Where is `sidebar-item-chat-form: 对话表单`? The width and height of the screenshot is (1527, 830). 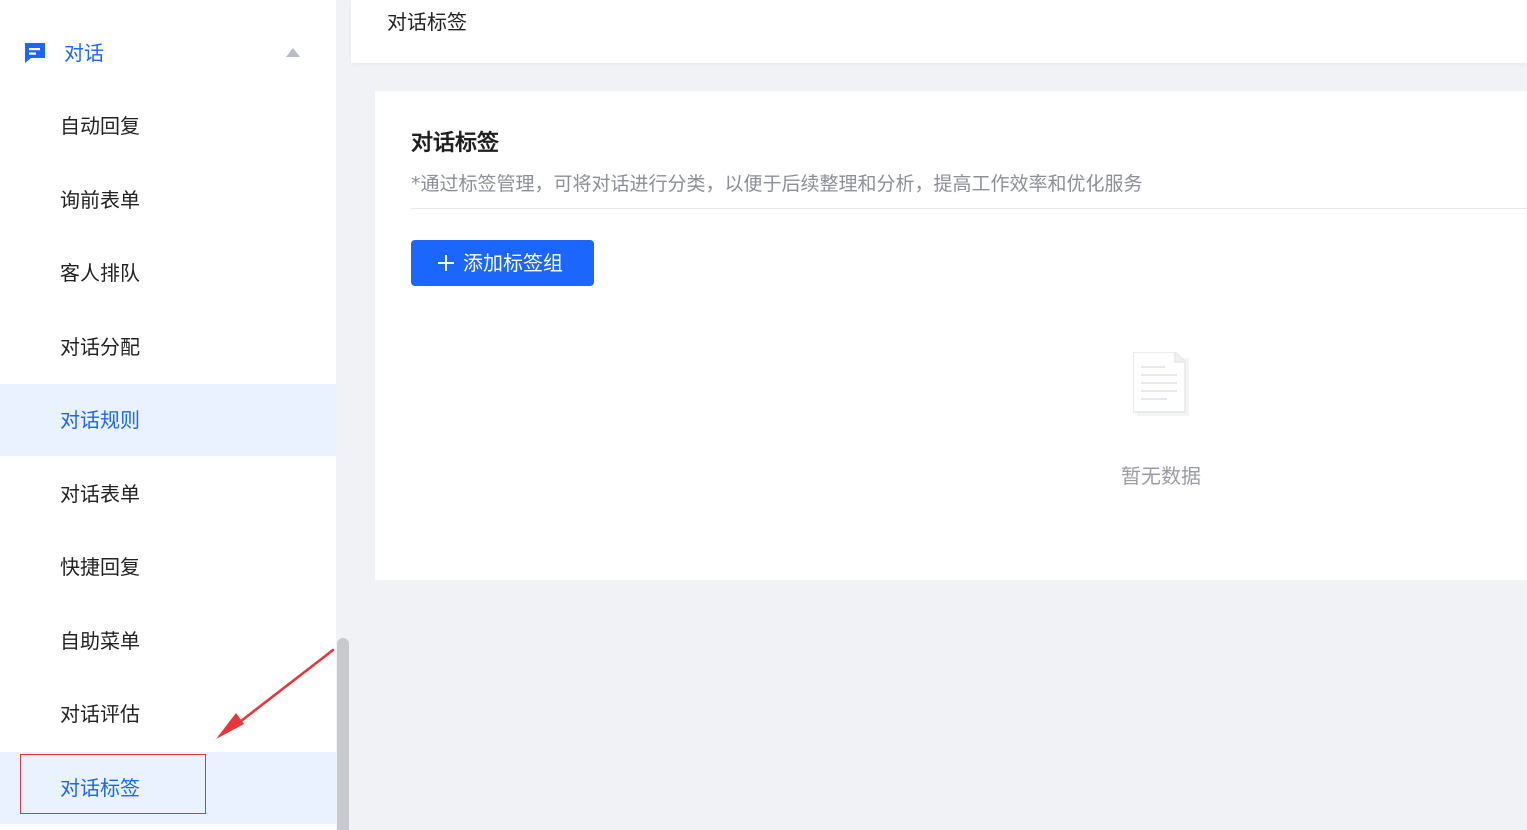
sidebar-item-chat-form: 对话表单 is located at coordinates (168, 494).